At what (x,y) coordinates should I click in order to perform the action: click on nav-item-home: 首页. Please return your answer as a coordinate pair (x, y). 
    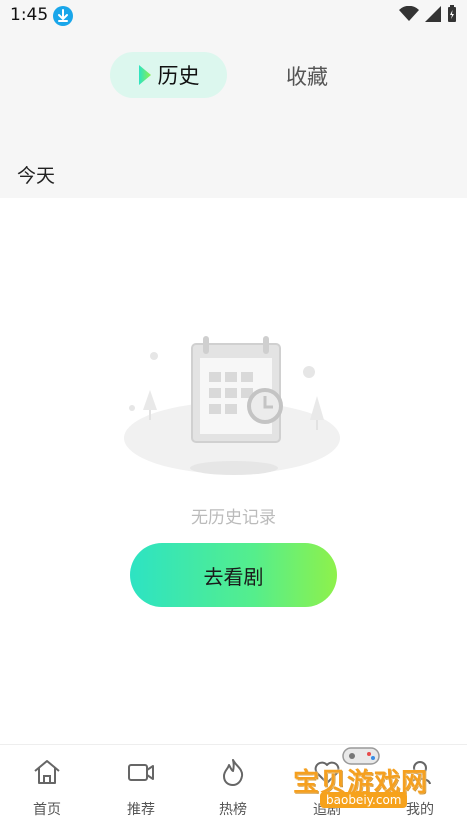
    Looking at the image, I should click on (47, 787).